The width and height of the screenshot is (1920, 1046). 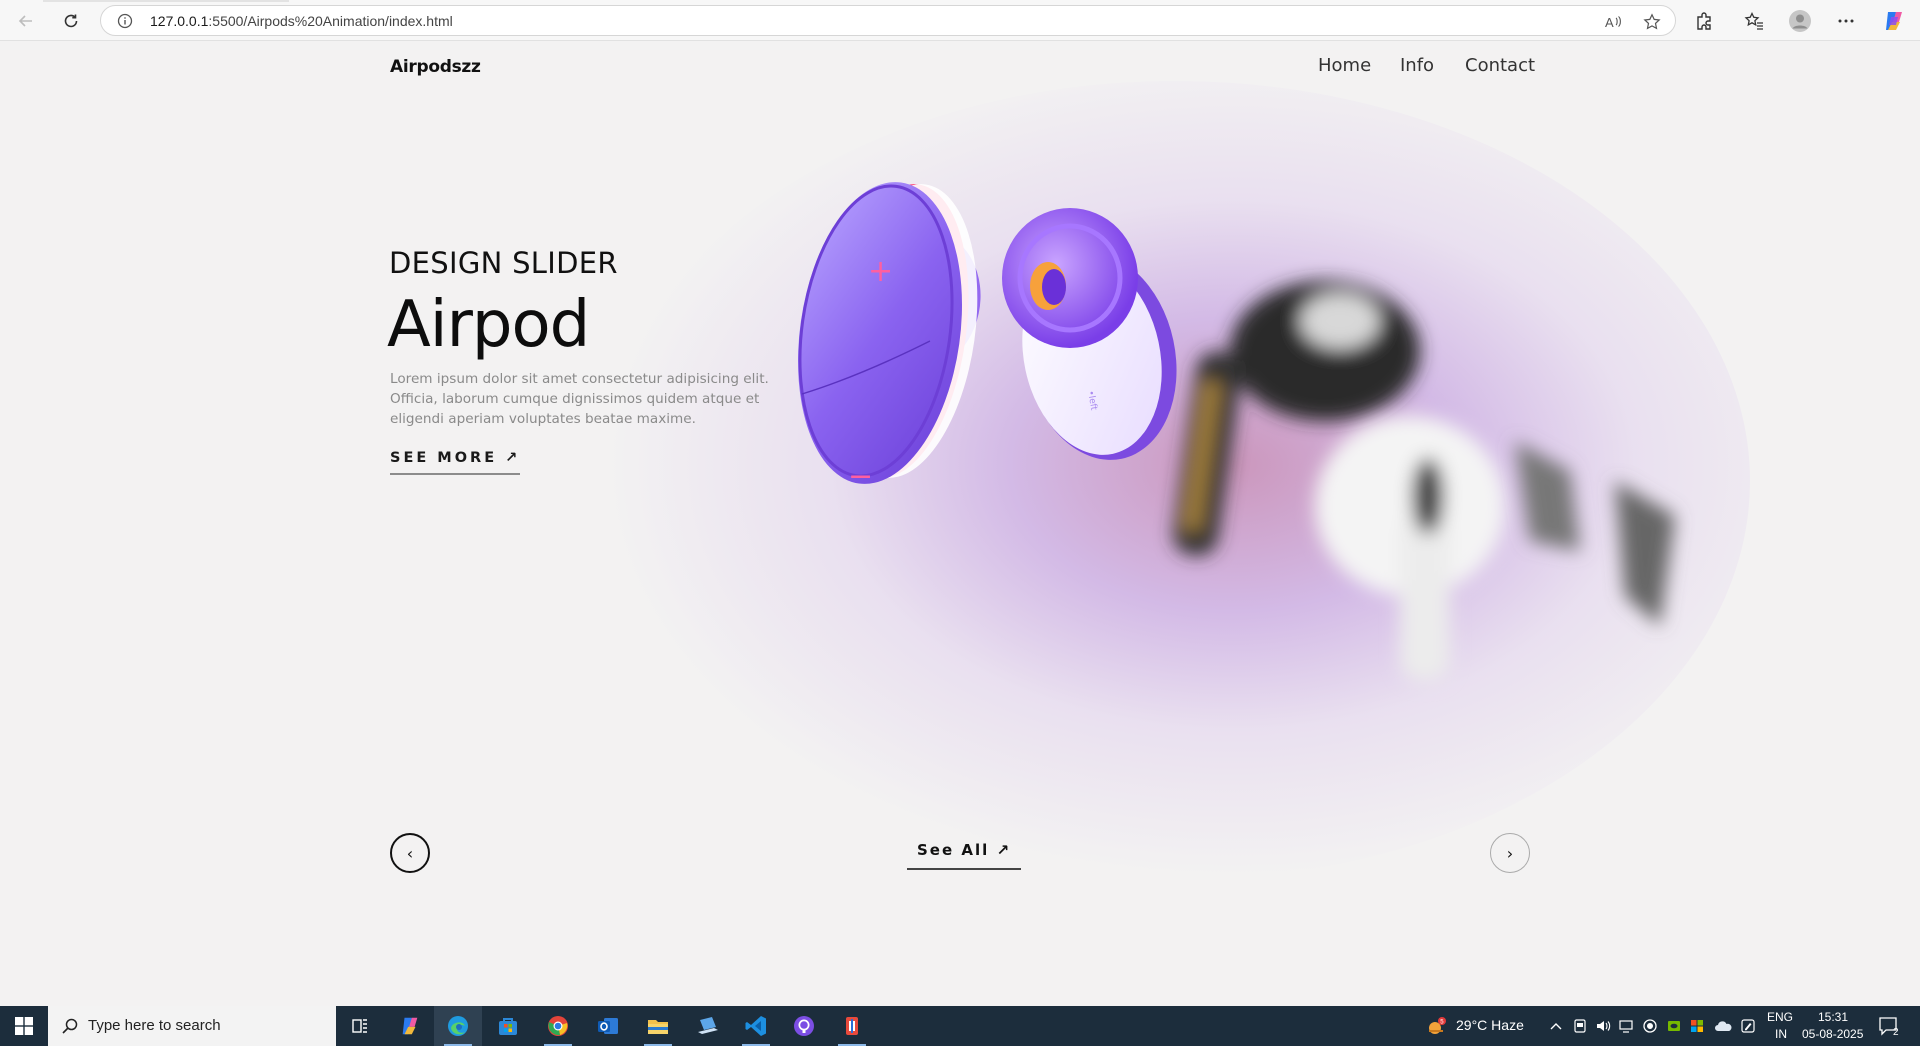 What do you see at coordinates (1089, 334) in the screenshot?
I see `purple-earbud: •left` at bounding box center [1089, 334].